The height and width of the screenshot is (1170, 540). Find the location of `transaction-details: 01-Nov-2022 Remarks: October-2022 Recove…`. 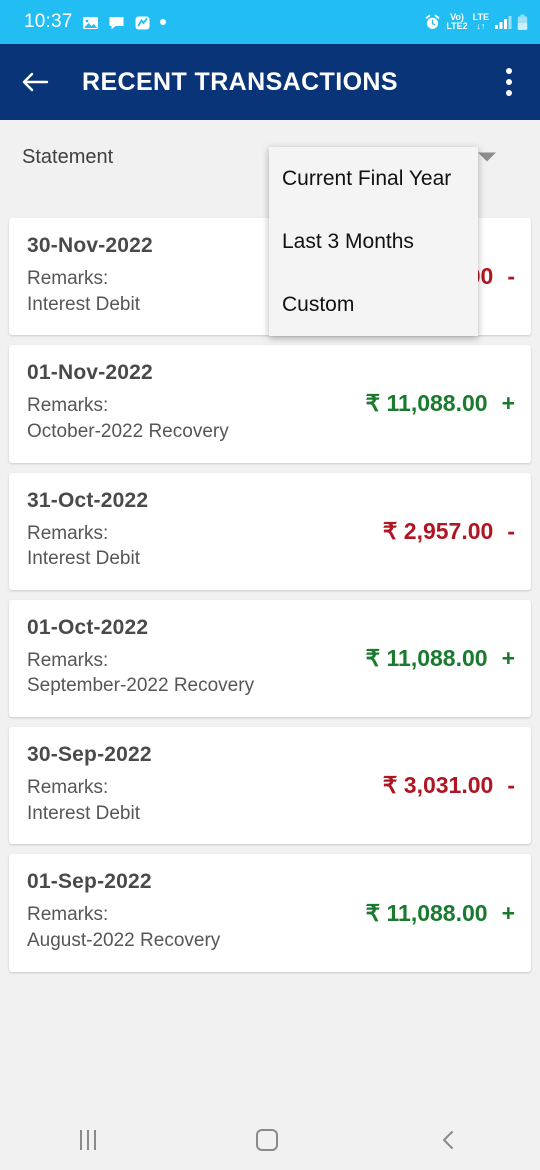

transaction-details: 01-Nov-2022 Remarks: October-2022 Recove… is located at coordinates (128, 402).